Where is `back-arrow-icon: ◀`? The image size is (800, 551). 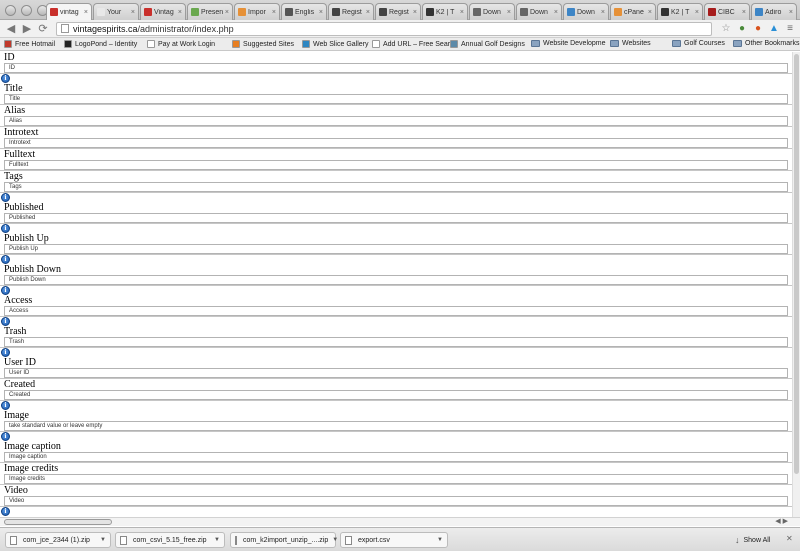
back-arrow-icon: ◀ is located at coordinates (11, 29).